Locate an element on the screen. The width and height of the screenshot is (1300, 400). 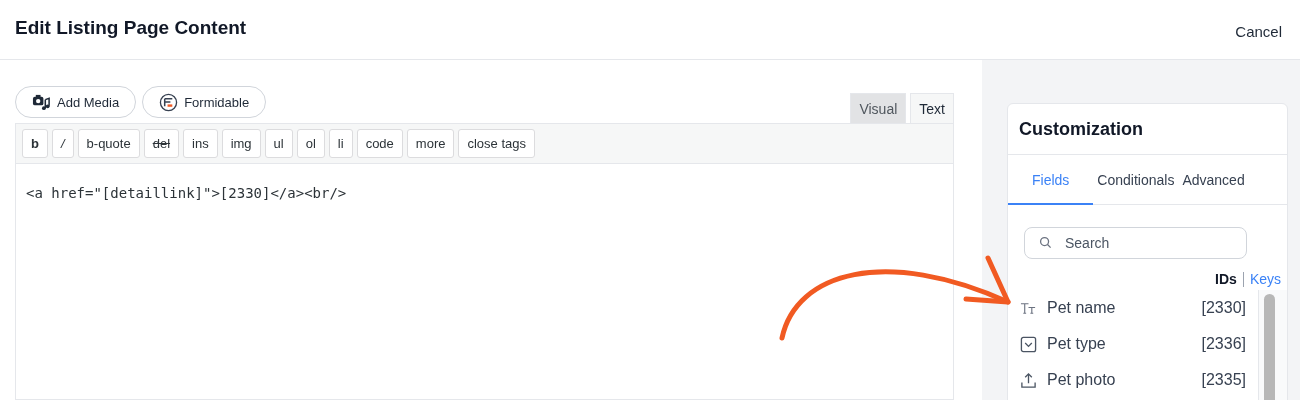
panel-title: Customization is located at coordinates (1147, 129).